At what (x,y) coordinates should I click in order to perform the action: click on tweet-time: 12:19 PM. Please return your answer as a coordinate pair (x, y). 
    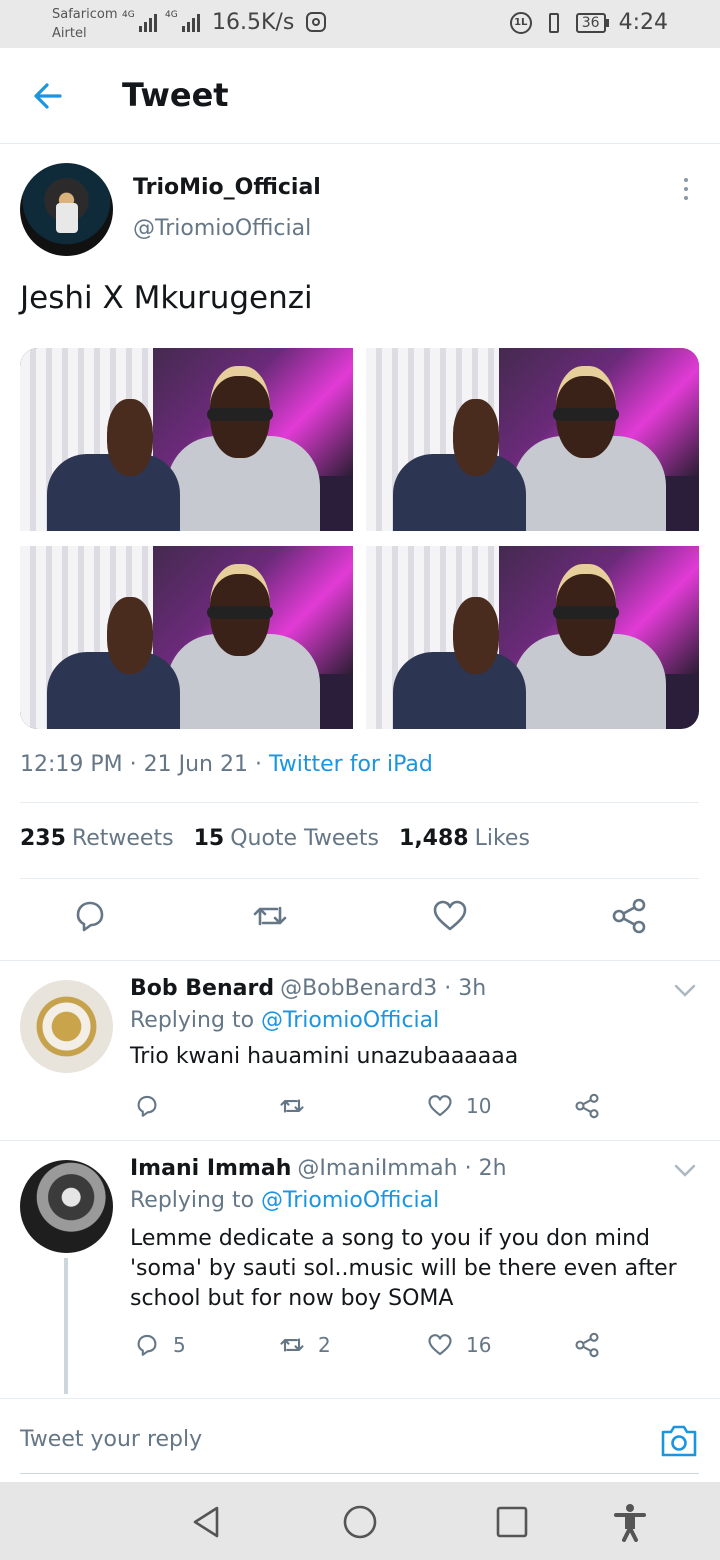
    Looking at the image, I should click on (71, 764).